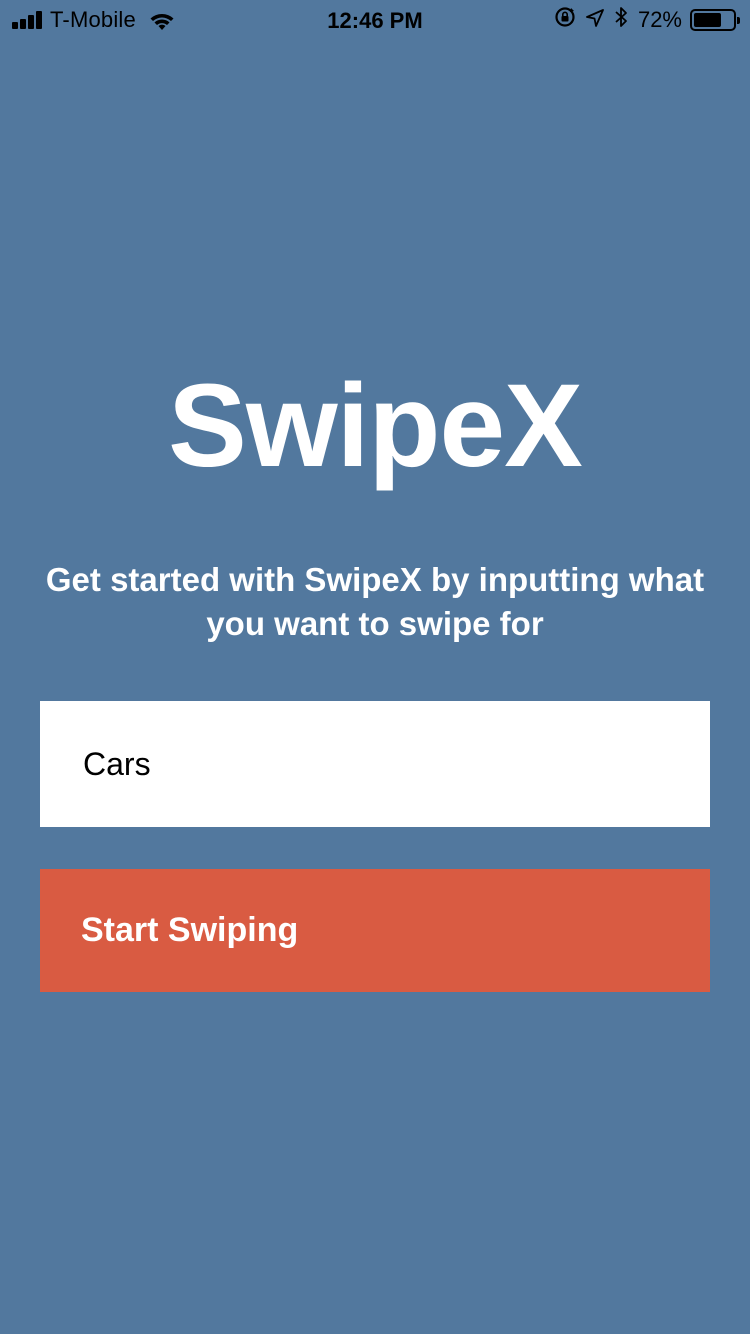  Describe the element at coordinates (375, 764) in the screenshot. I see `search-input` at that location.